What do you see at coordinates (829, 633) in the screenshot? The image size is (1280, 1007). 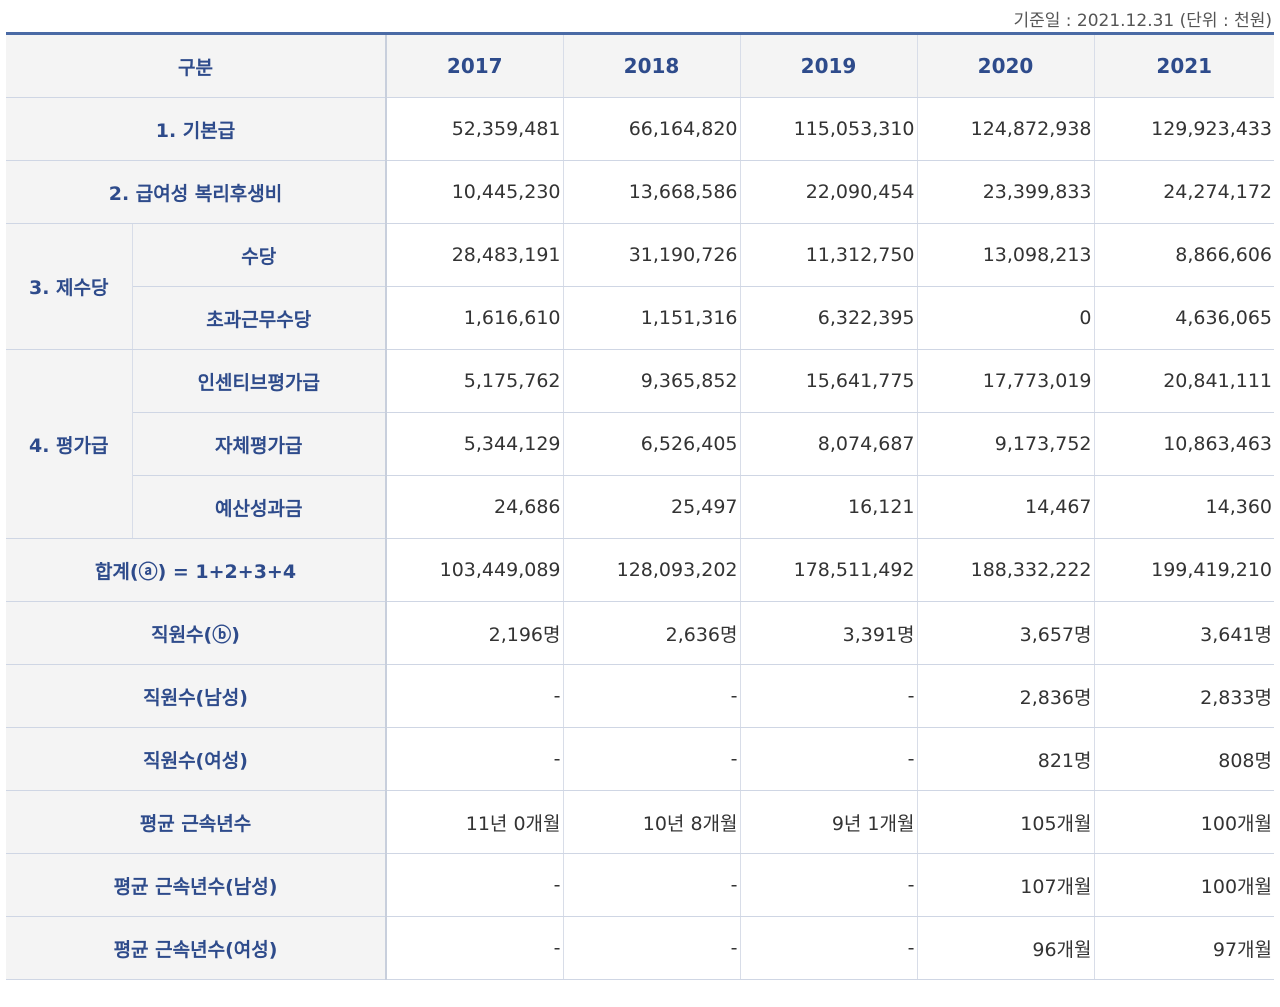 I see `value-cell: 3,391명` at bounding box center [829, 633].